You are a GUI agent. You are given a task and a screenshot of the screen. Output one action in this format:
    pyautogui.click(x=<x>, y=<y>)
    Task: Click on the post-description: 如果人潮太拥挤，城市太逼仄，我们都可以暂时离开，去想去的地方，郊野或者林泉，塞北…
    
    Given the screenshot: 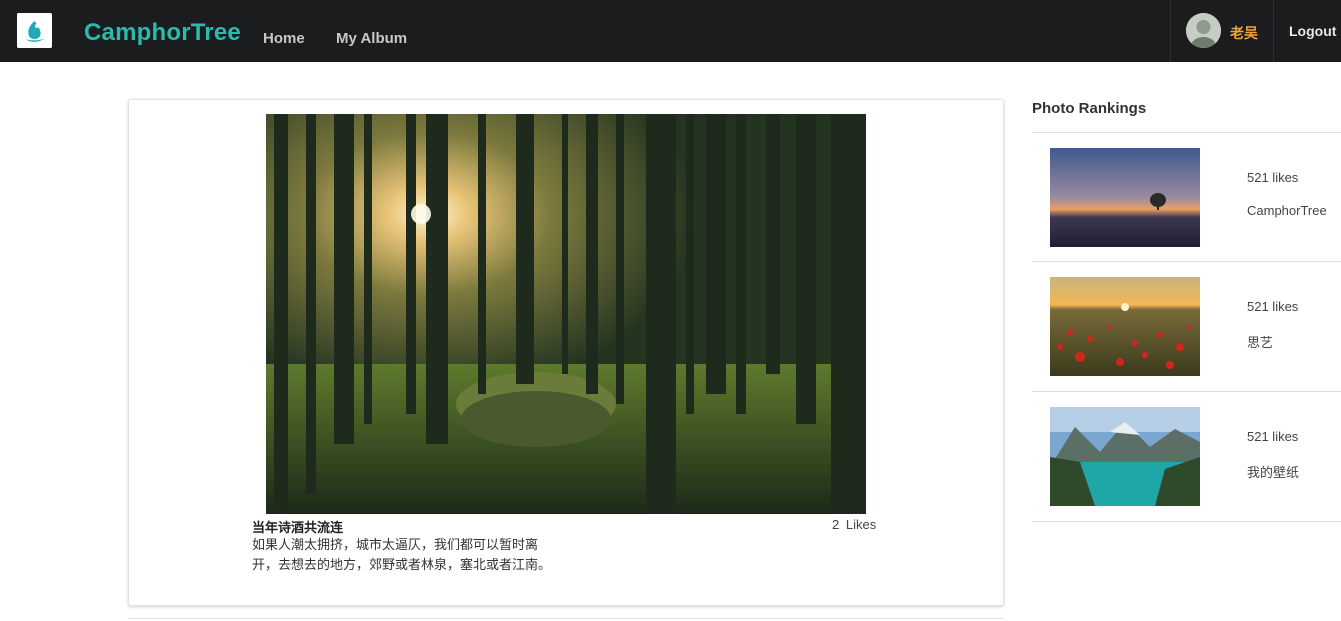 What is the action you would take?
    pyautogui.click(x=402, y=554)
    